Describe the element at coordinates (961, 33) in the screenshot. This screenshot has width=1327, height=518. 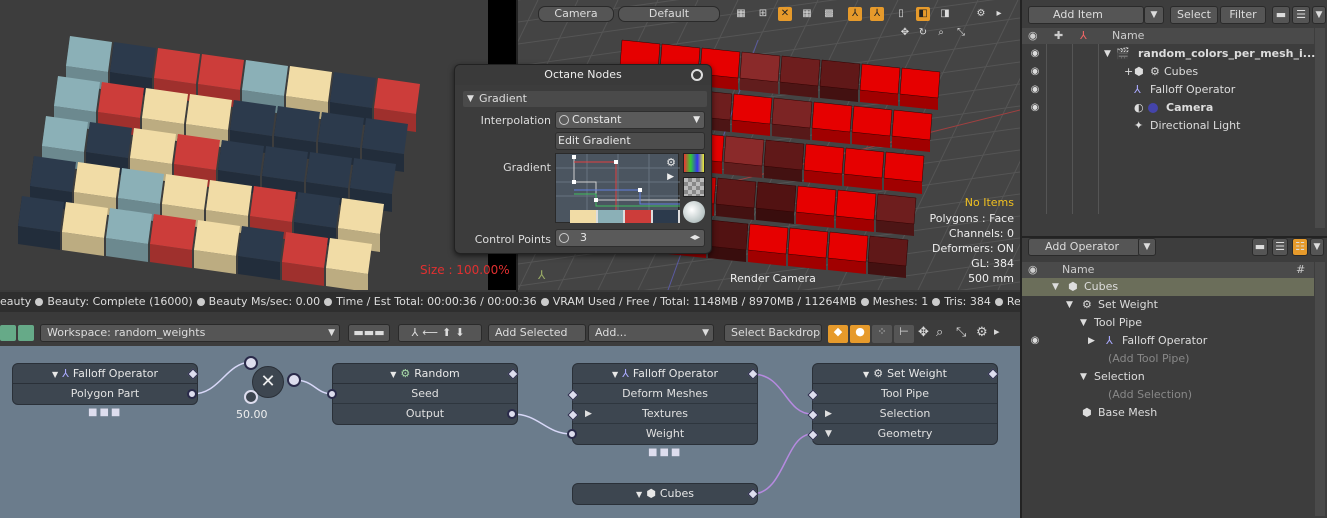
I see `fit-view-icon: ⤡` at that location.